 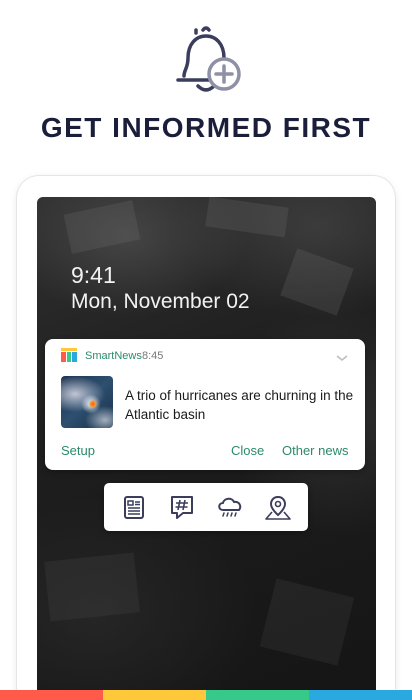 What do you see at coordinates (78, 450) in the screenshot?
I see `setup-button: Setup` at bounding box center [78, 450].